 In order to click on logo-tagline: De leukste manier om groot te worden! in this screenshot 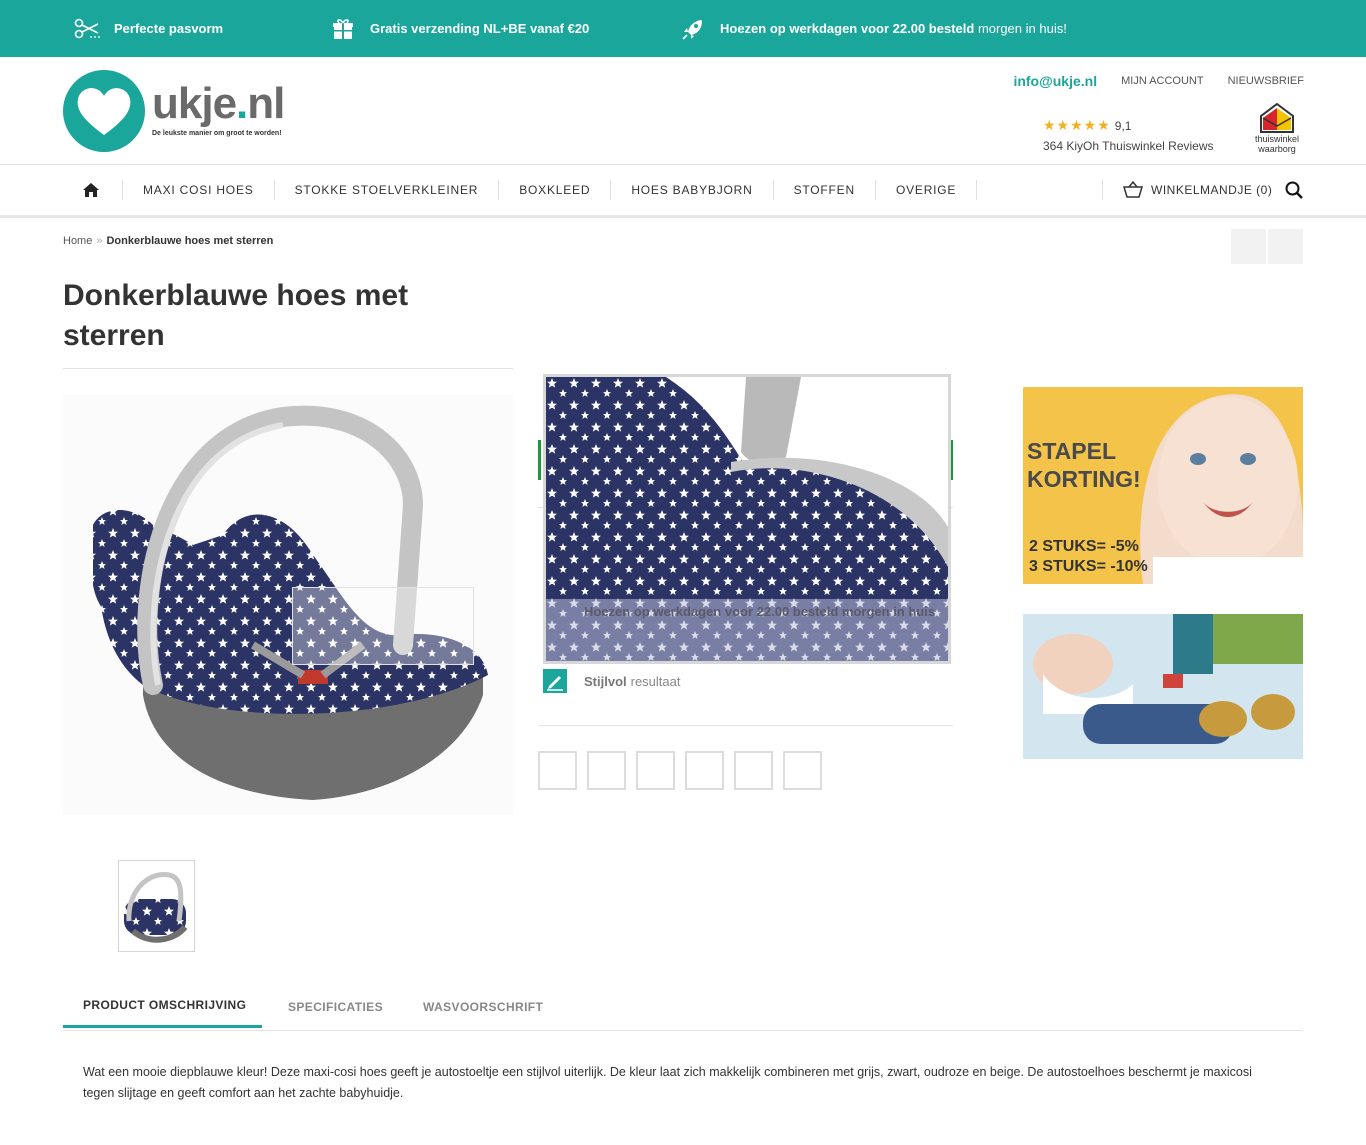, I will do `click(217, 133)`.